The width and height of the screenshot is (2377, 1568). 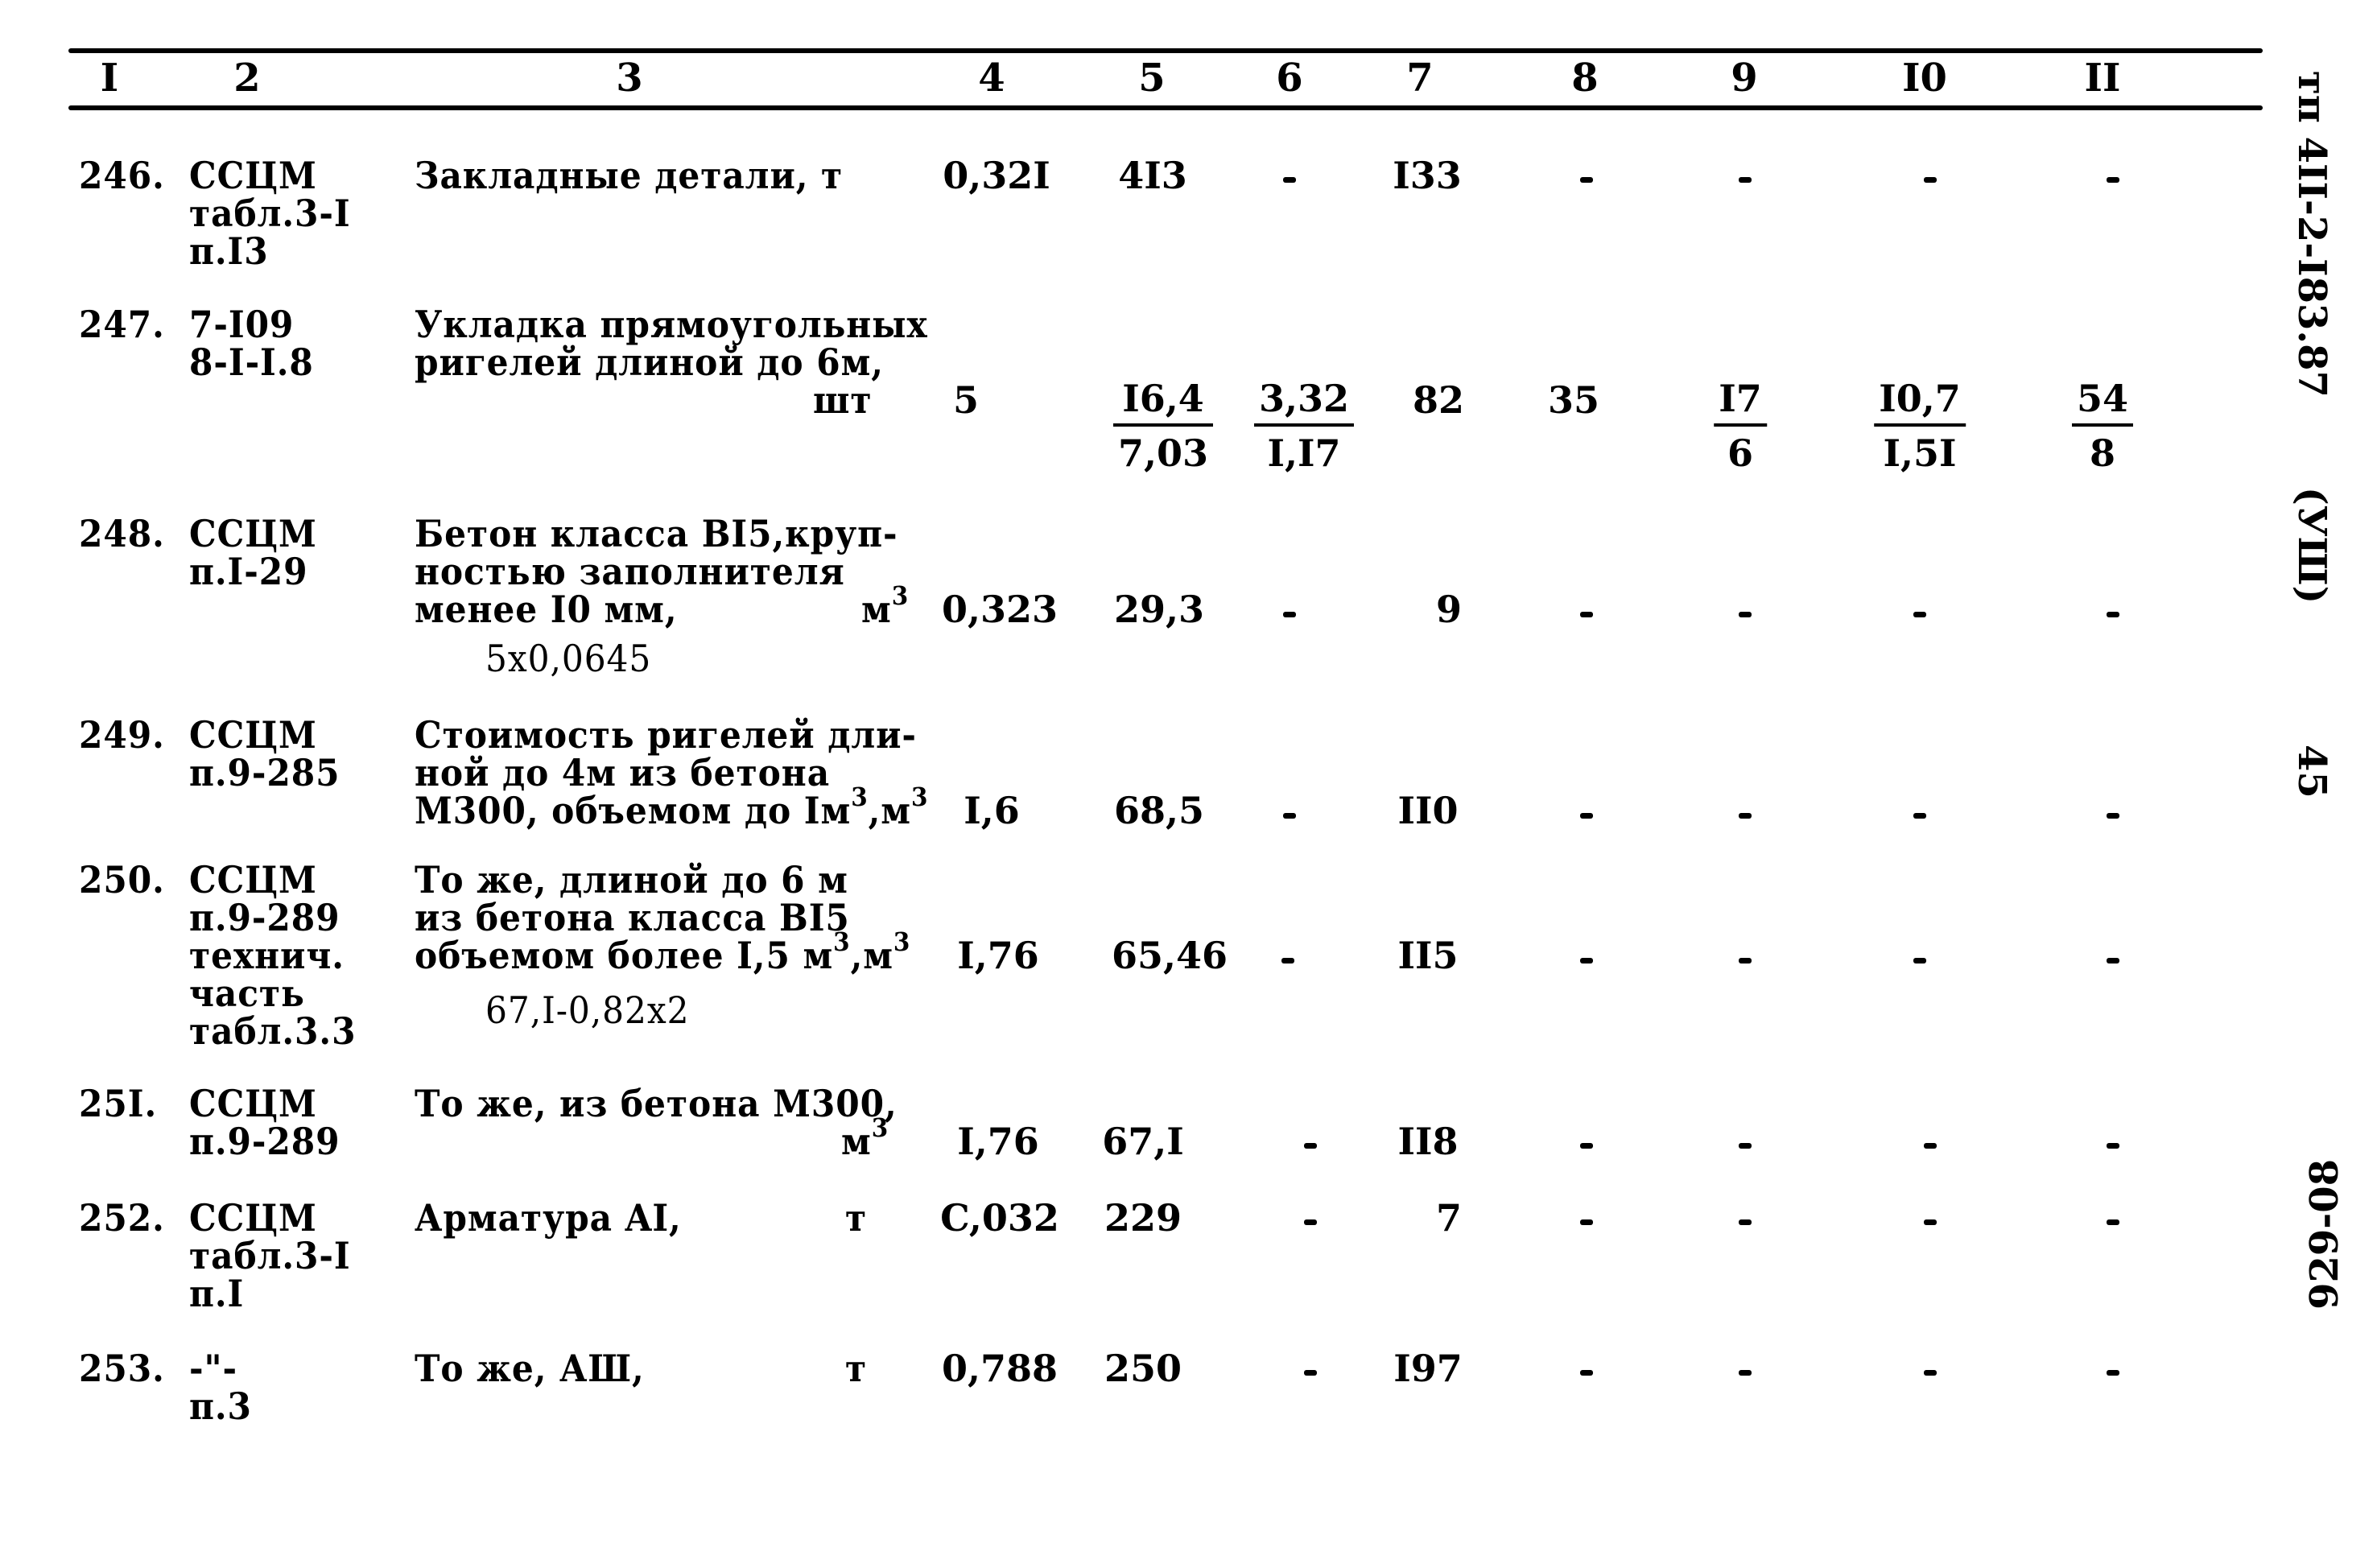 I want to click on cell-col5: 68,5, so click(x=1159, y=810).